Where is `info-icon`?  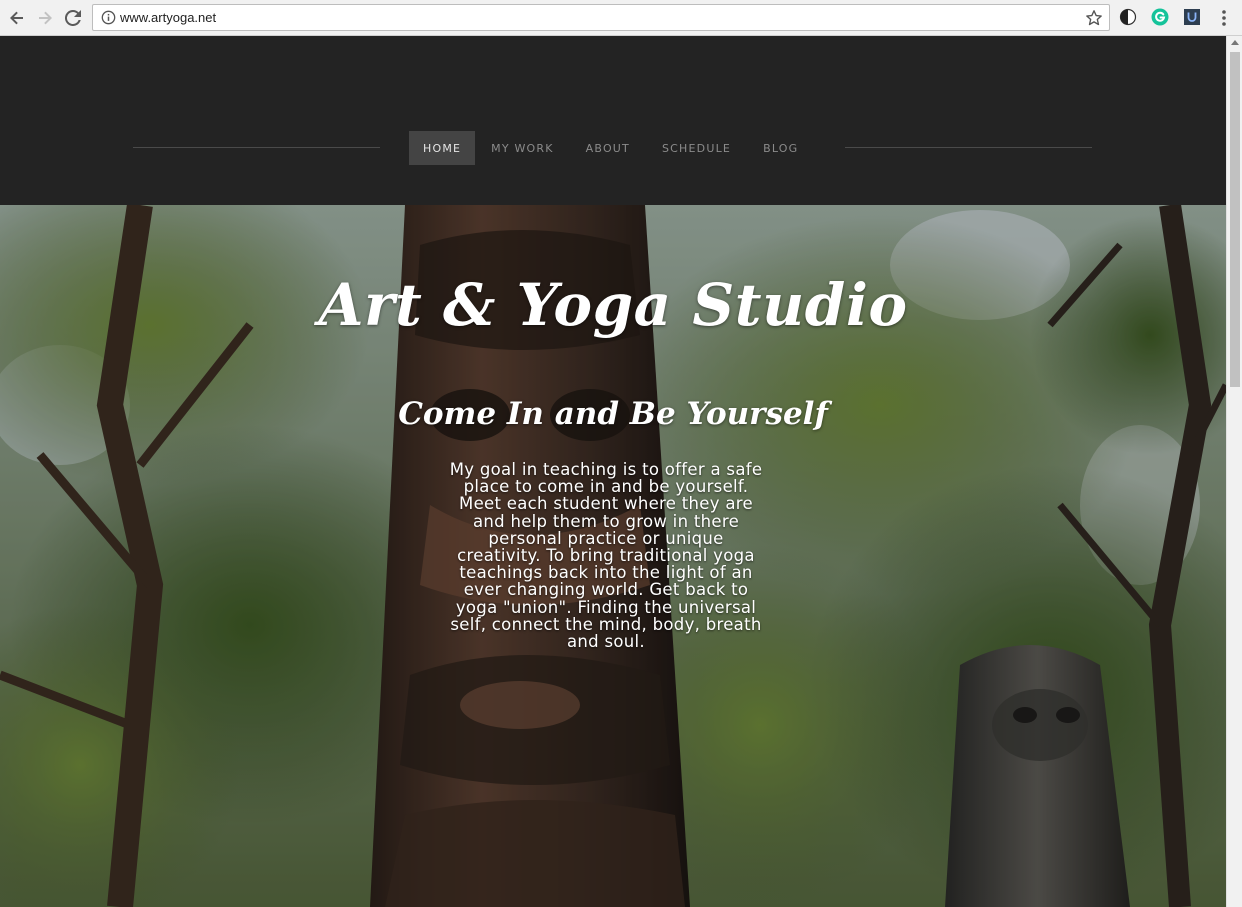
info-icon is located at coordinates (108, 17).